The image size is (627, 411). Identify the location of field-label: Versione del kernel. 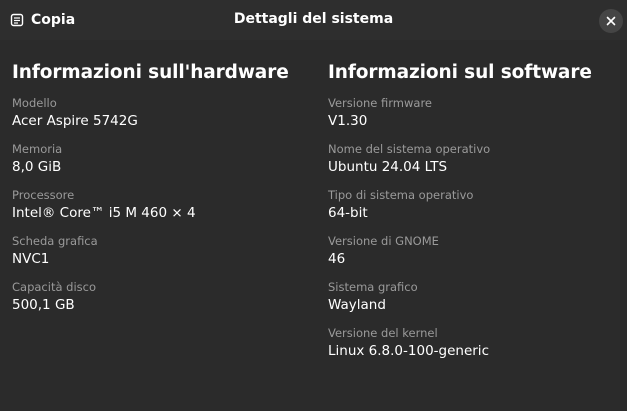
(383, 333).